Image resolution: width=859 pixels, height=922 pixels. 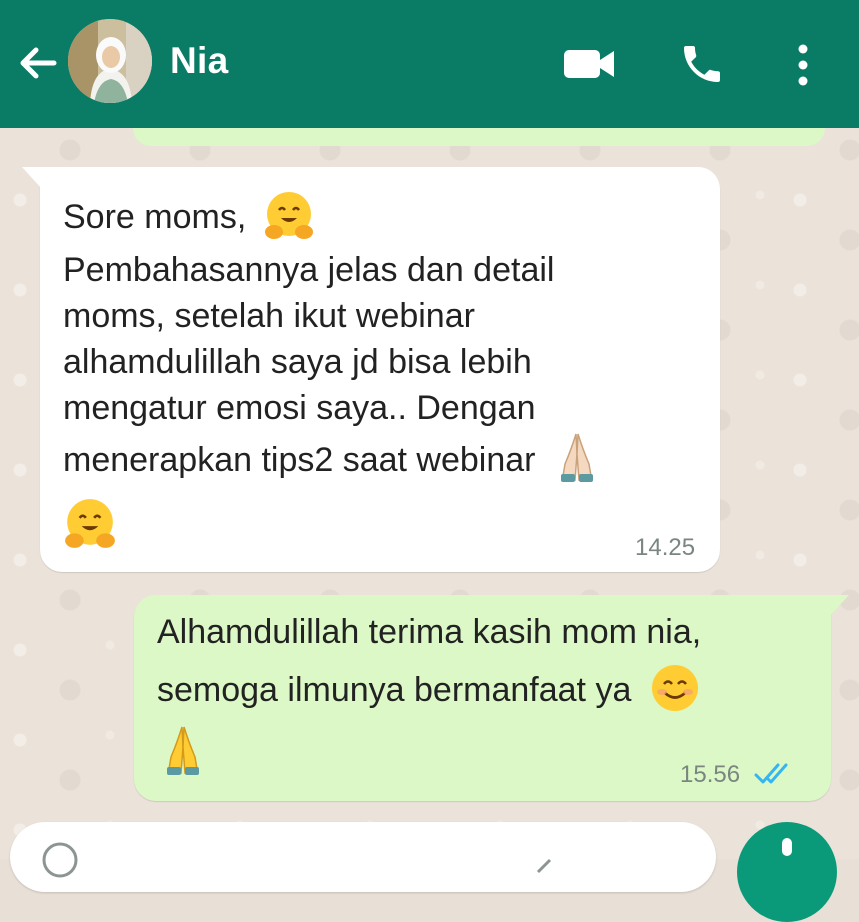 I want to click on message-line: menerapkan tips2 saat webinar, so click(x=331, y=458).